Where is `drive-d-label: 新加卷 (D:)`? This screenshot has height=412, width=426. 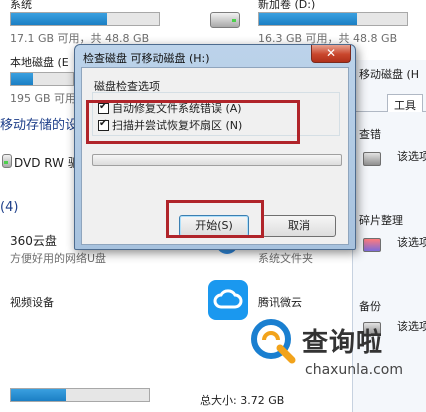 drive-d-label: 新加卷 (D:) is located at coordinates (286, 6).